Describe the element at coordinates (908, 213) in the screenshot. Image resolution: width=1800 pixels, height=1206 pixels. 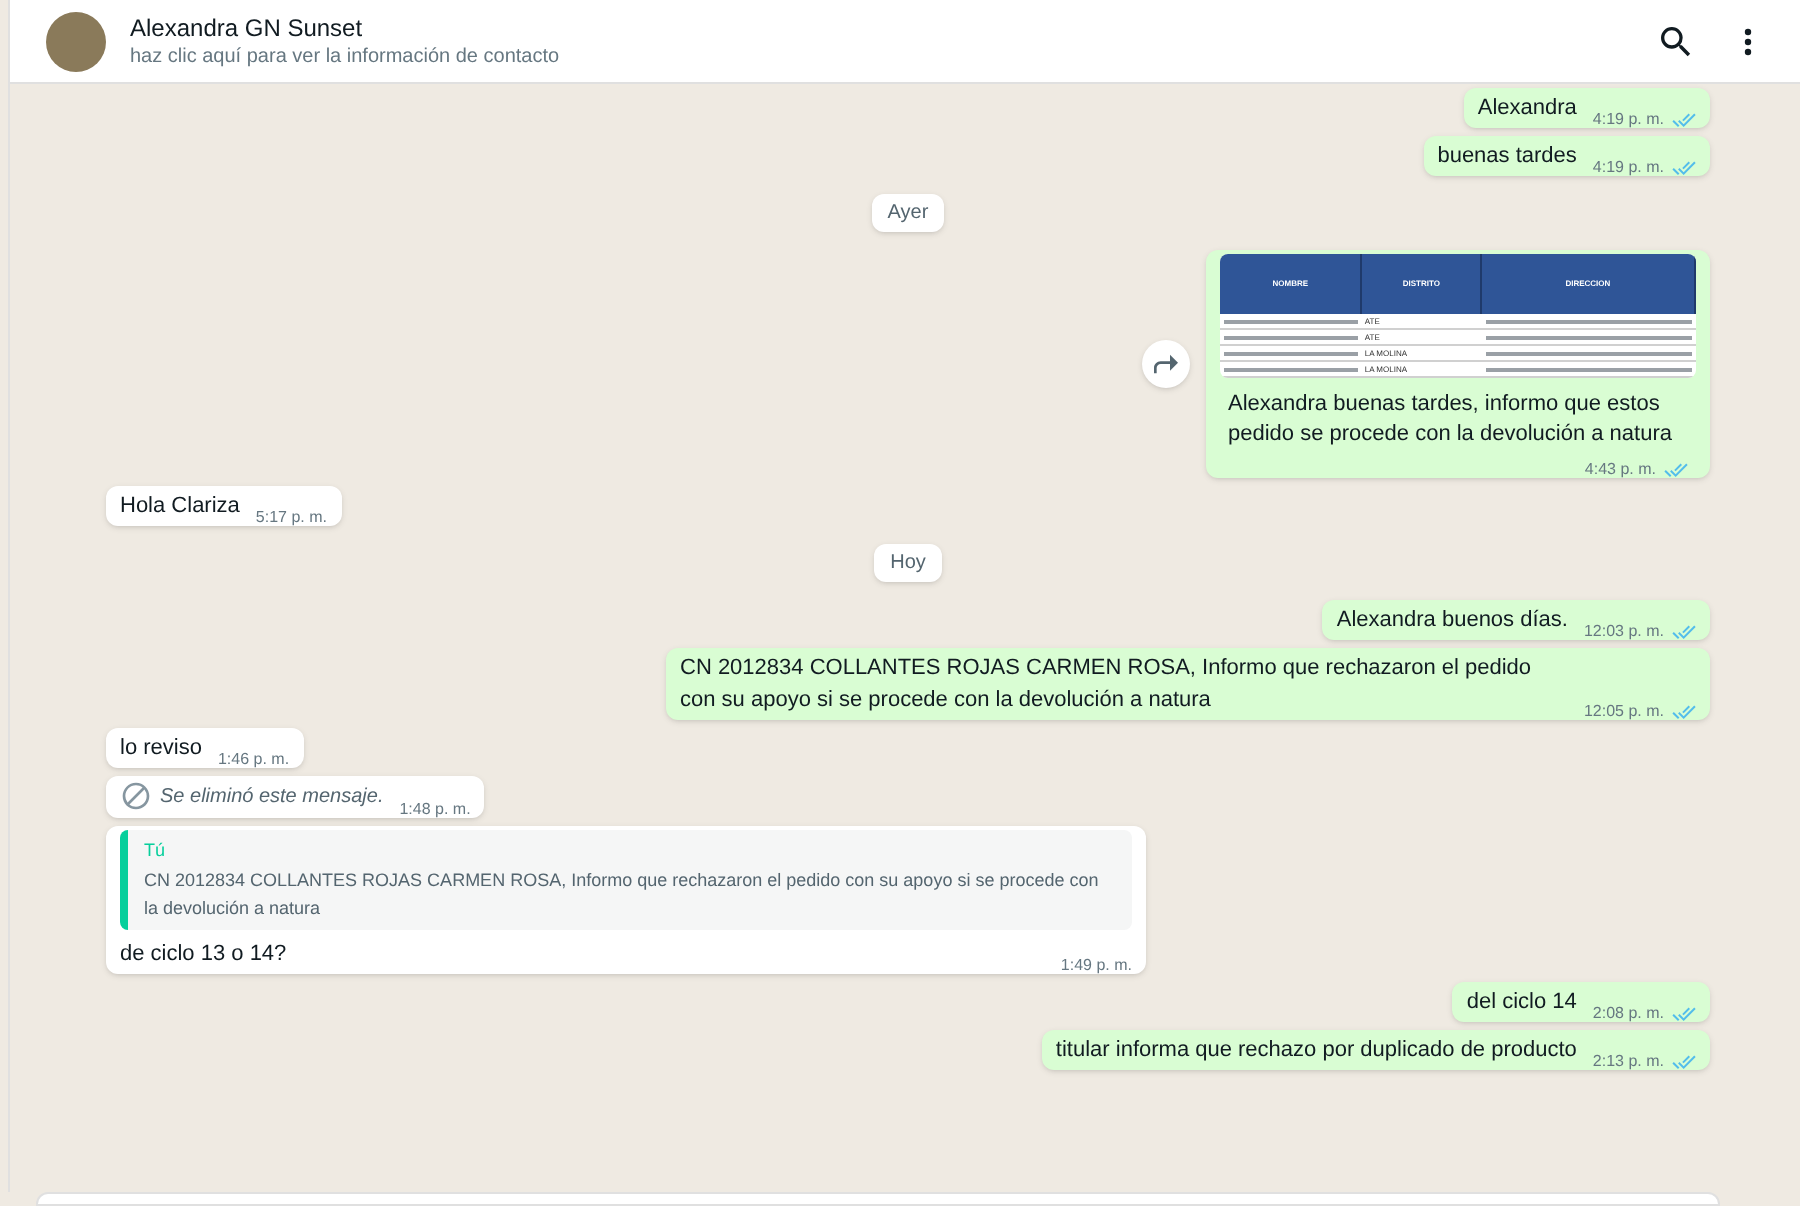
I see `date-chip: Ayer` at that location.